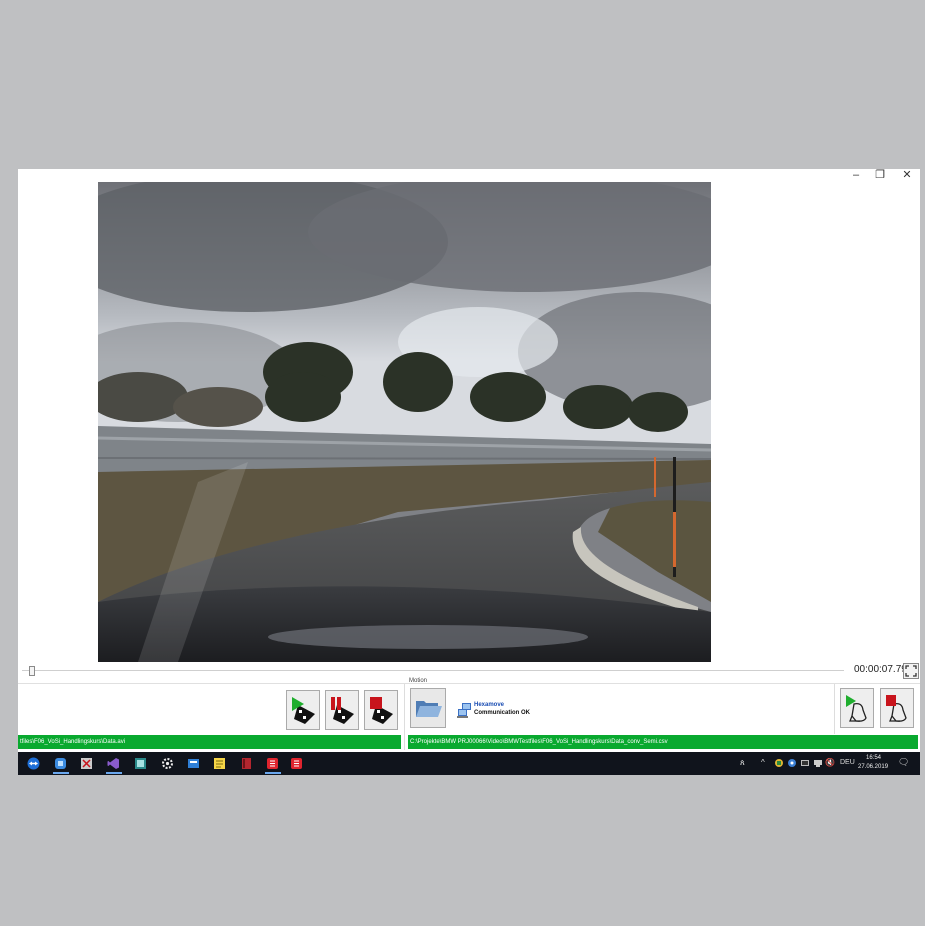  What do you see at coordinates (140, 763) in the screenshot?
I see `photos-icon` at bounding box center [140, 763].